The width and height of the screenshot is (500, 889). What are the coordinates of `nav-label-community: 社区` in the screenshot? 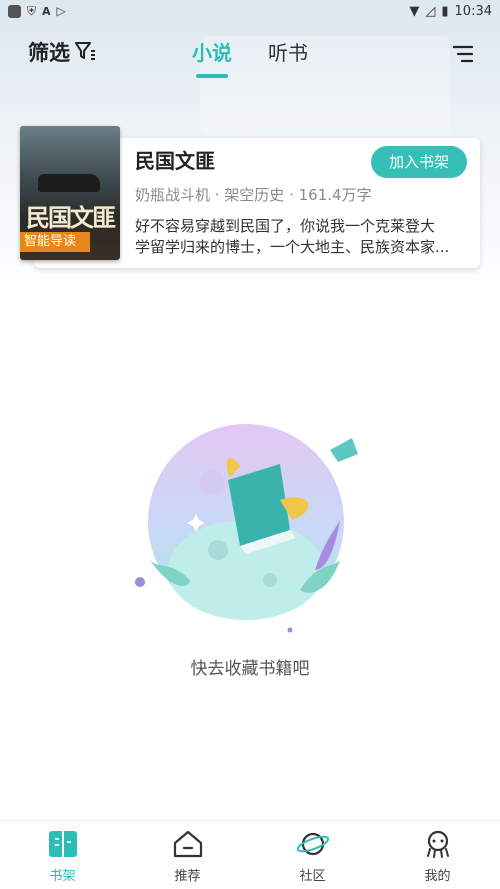 It's located at (312, 876).